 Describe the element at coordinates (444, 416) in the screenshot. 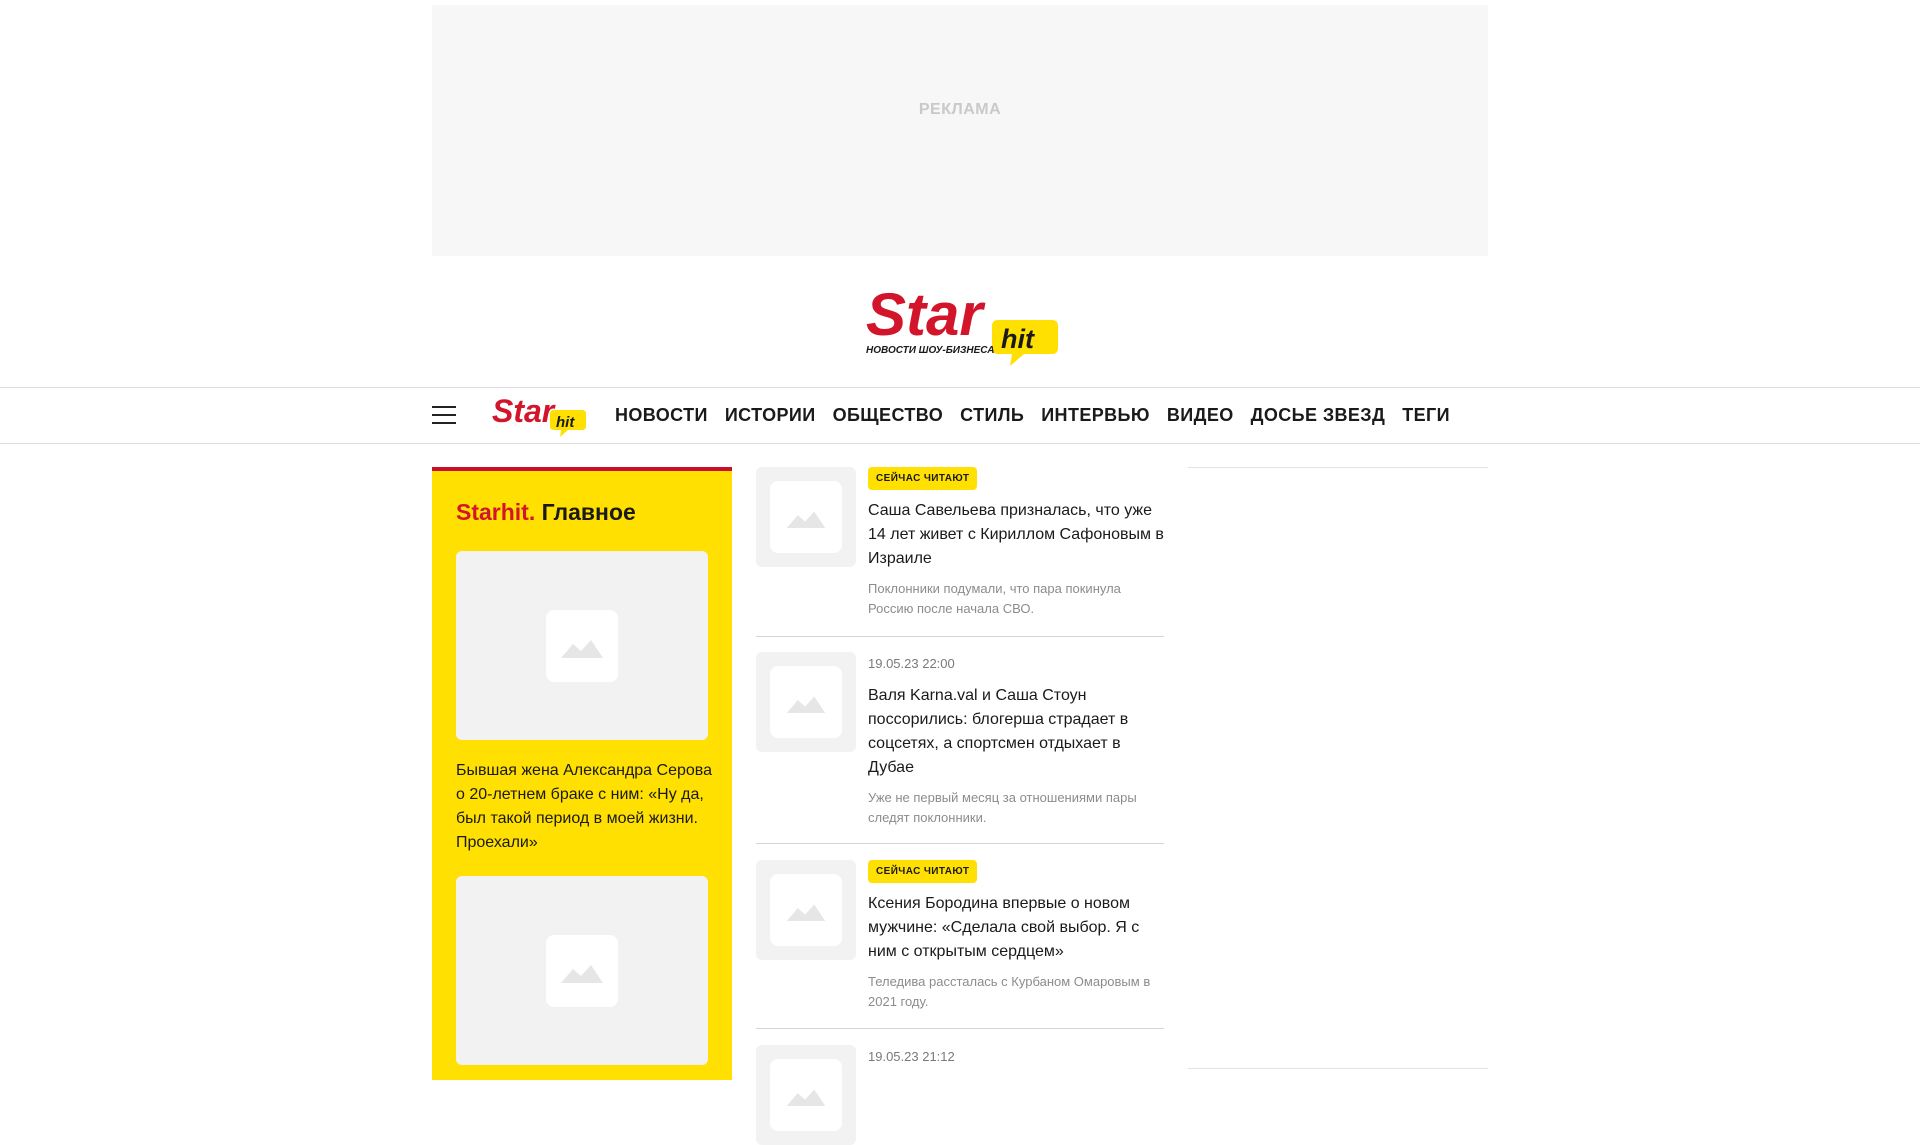

I see `menu-icon` at that location.